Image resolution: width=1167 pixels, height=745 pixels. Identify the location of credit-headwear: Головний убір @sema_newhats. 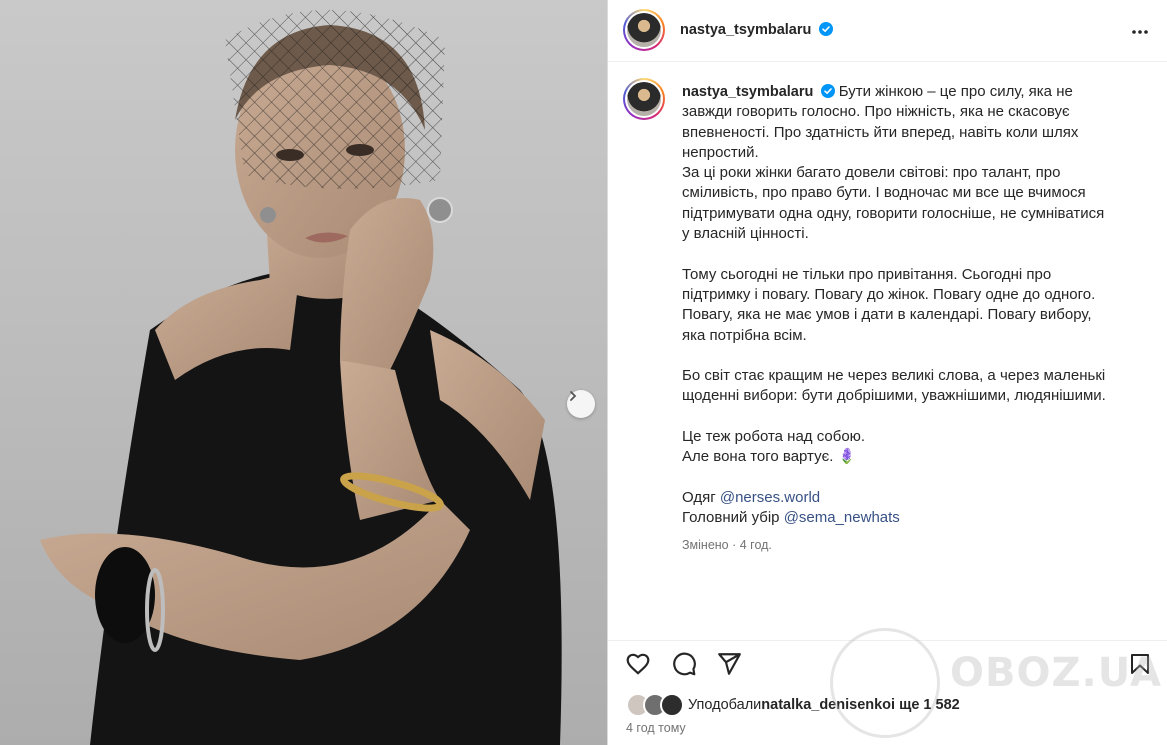
(791, 518).